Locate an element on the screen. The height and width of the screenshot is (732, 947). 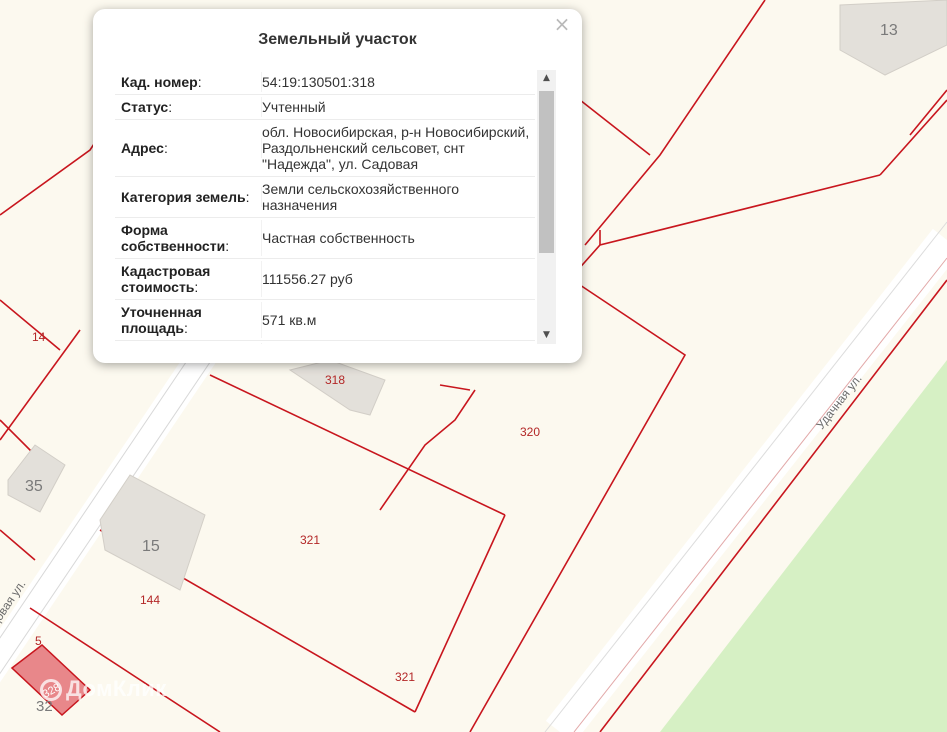
info-row-permitted-use: Разрешенное is located at coordinates (325, 342).